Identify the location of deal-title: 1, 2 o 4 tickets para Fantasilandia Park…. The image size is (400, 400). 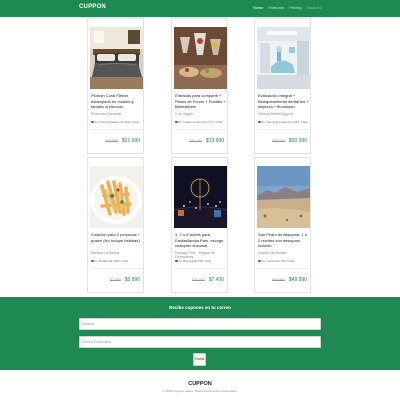
(201, 240).